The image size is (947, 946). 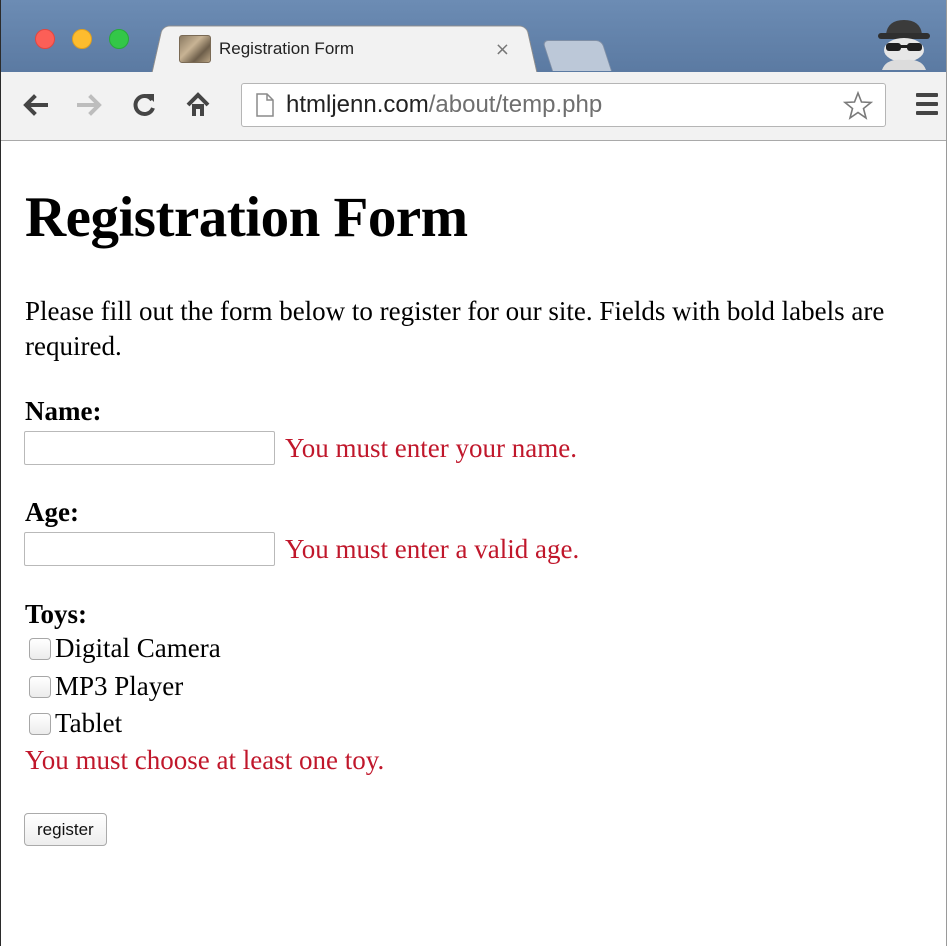 What do you see at coordinates (858, 106) in the screenshot?
I see `bookmark-star-icon` at bounding box center [858, 106].